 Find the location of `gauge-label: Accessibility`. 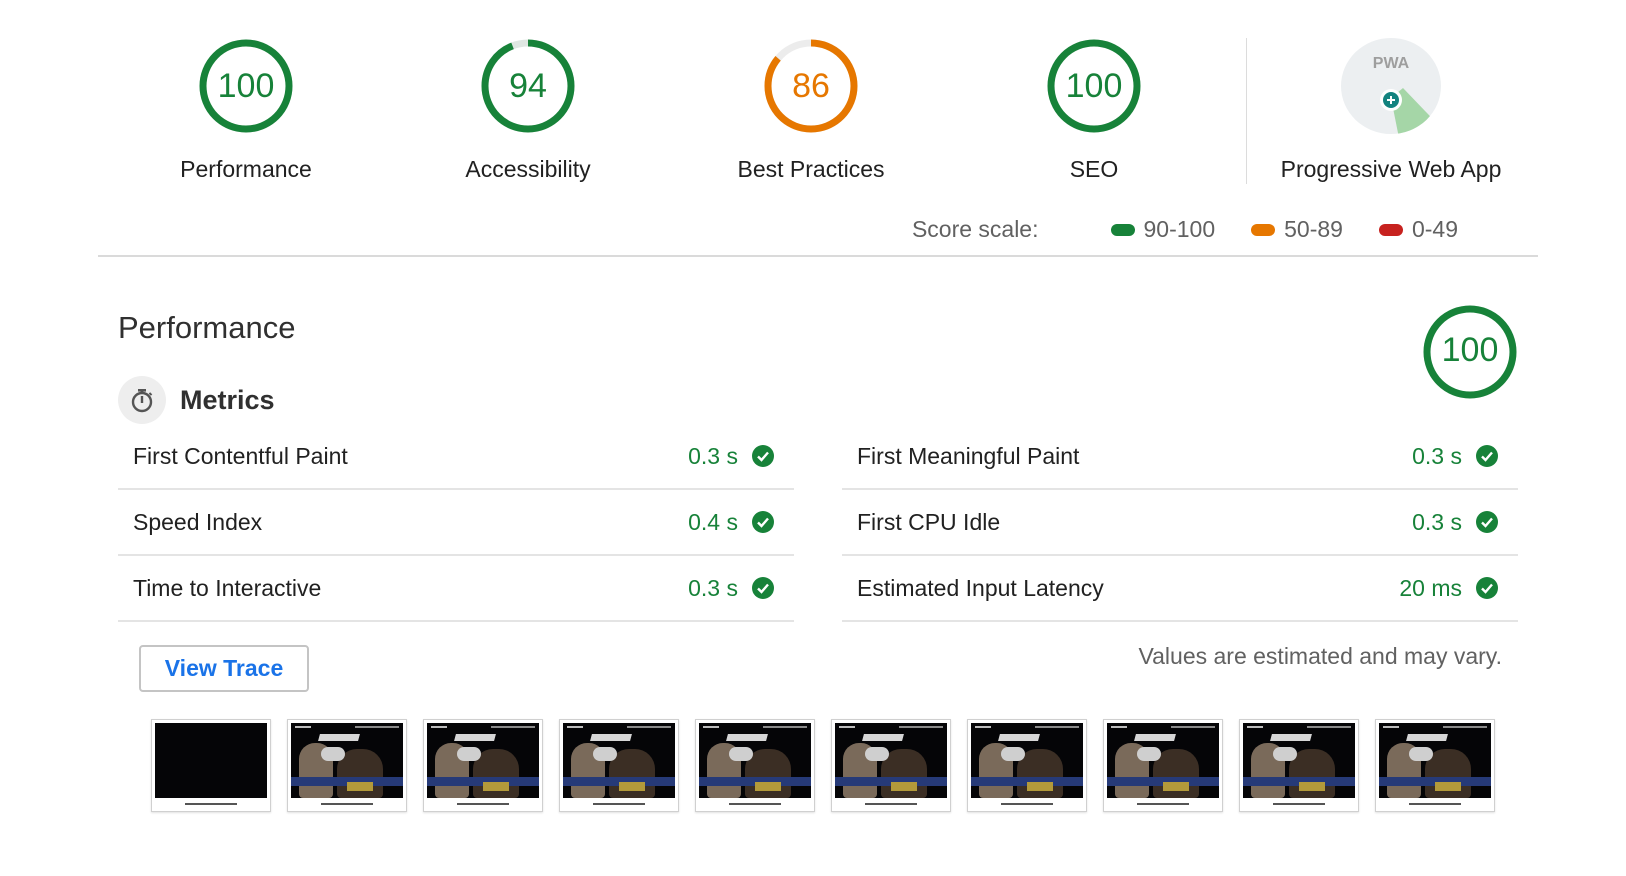

gauge-label: Accessibility is located at coordinates (528, 169).